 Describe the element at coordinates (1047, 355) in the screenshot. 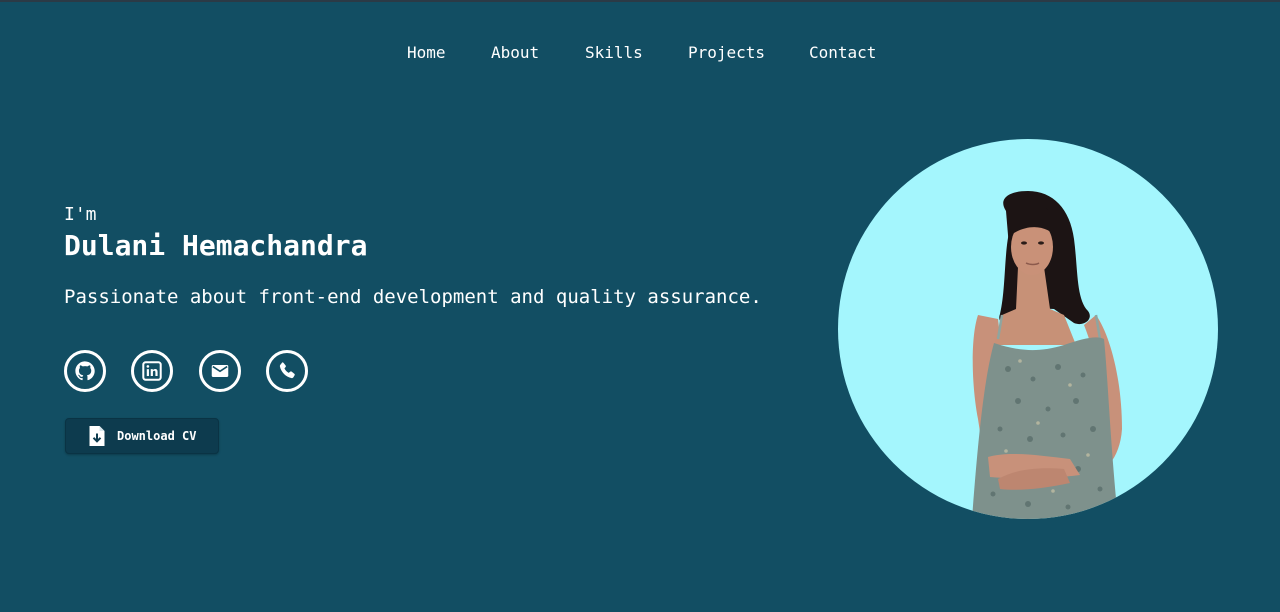

I see `profile-figure-icon` at that location.